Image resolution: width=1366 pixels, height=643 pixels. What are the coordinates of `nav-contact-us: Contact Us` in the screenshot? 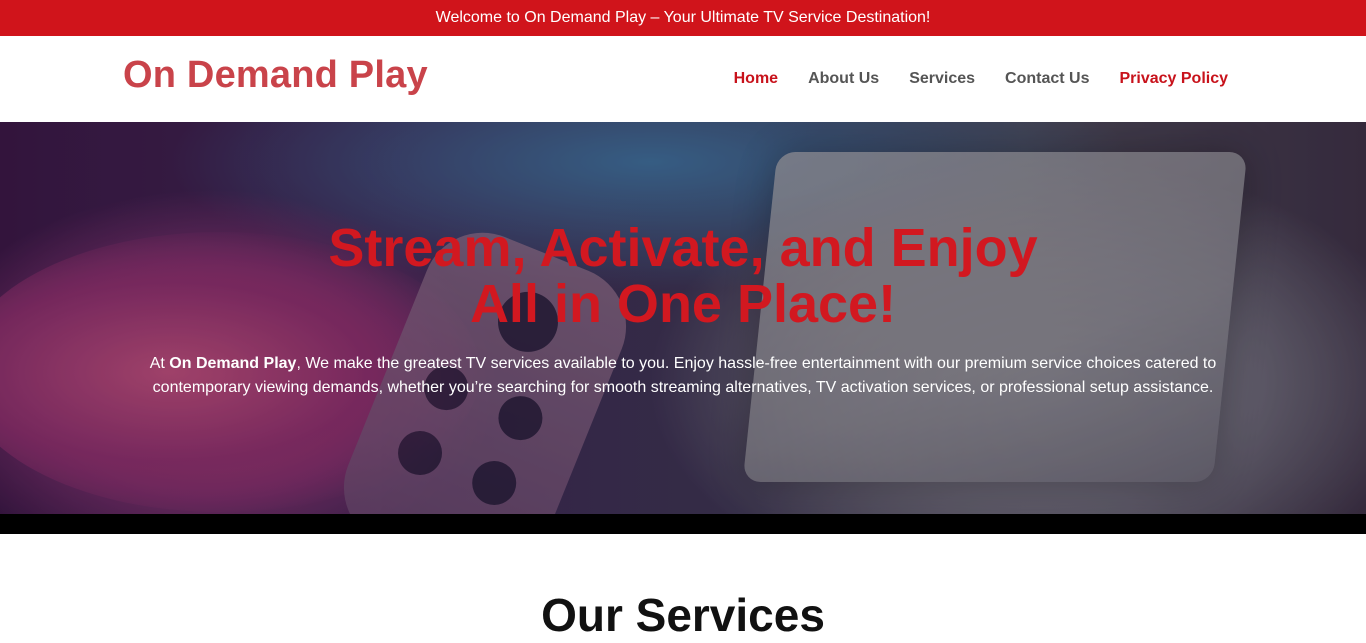 It's located at (1047, 79).